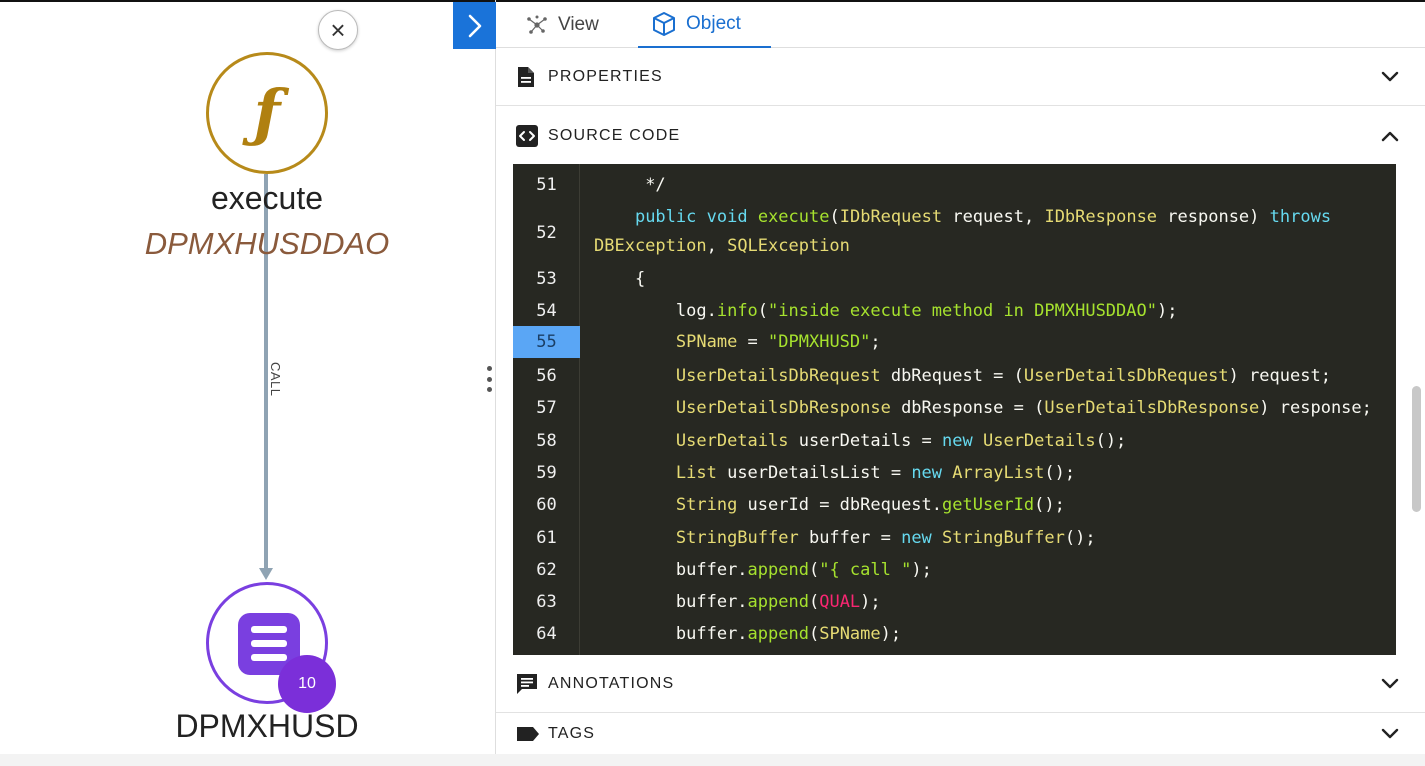  What do you see at coordinates (546, 185) in the screenshot?
I see `line-number: 51` at bounding box center [546, 185].